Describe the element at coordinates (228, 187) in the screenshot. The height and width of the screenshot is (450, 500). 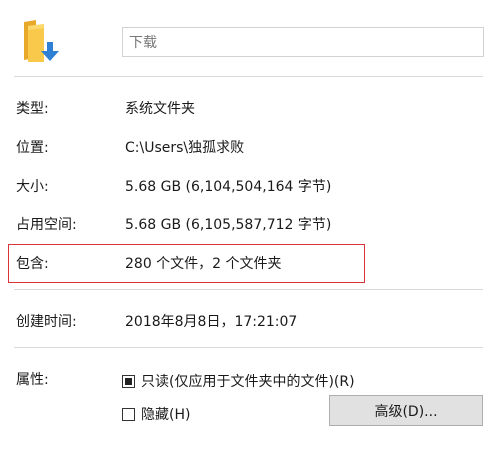
I see `size-value: 5.68 GB (6,104,504,164 字节)` at that location.